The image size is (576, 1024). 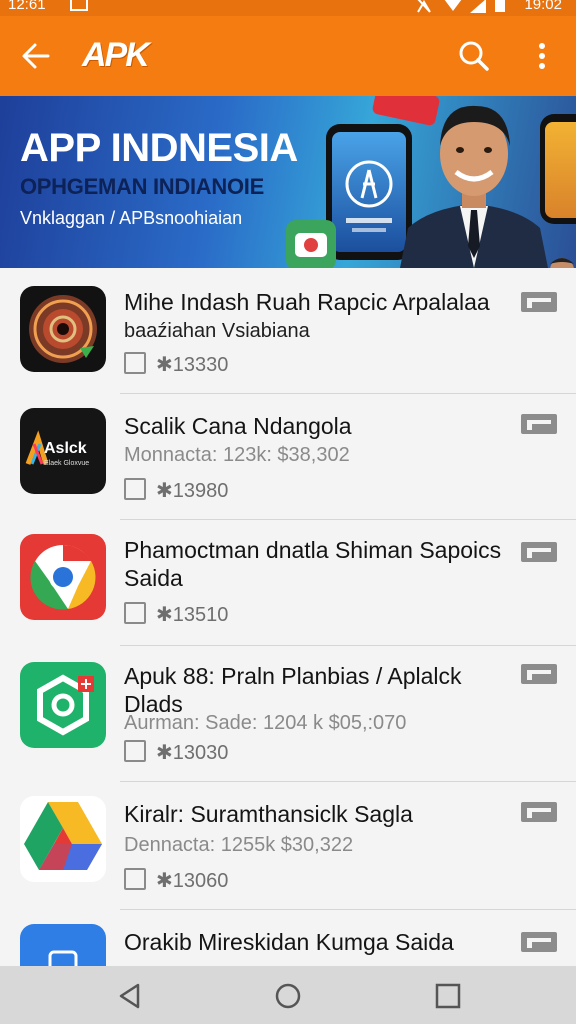 I want to click on app-meta: Dennacta: 1255k $30,322, so click(x=239, y=845).